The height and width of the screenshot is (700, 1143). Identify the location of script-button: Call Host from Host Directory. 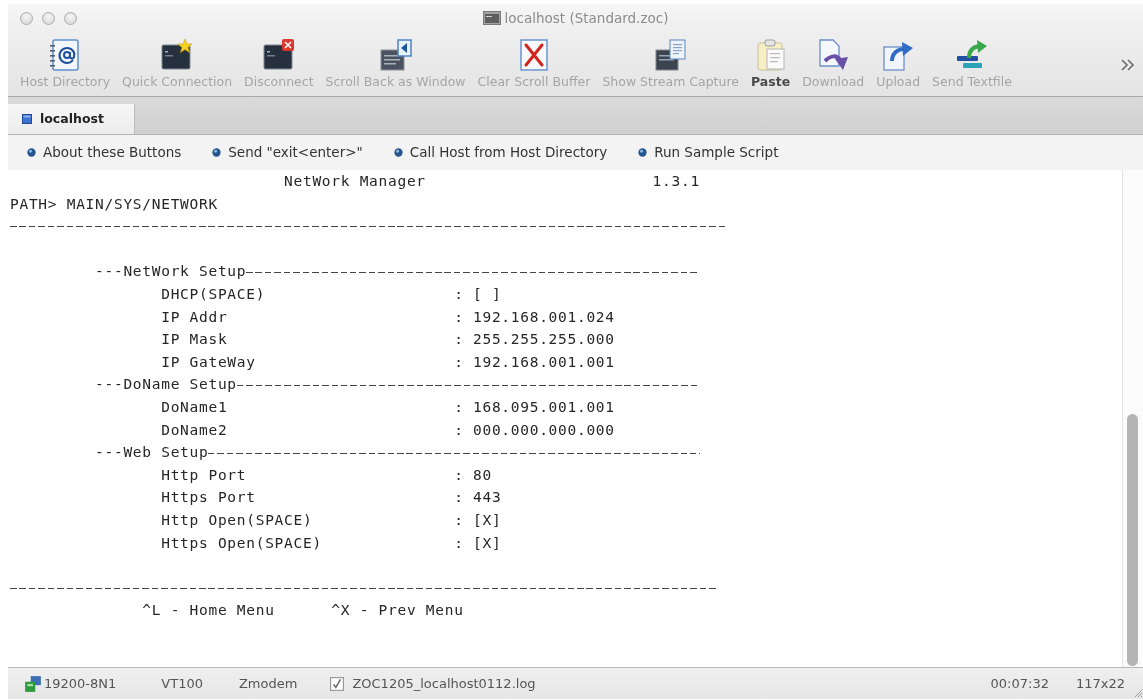
(500, 152).